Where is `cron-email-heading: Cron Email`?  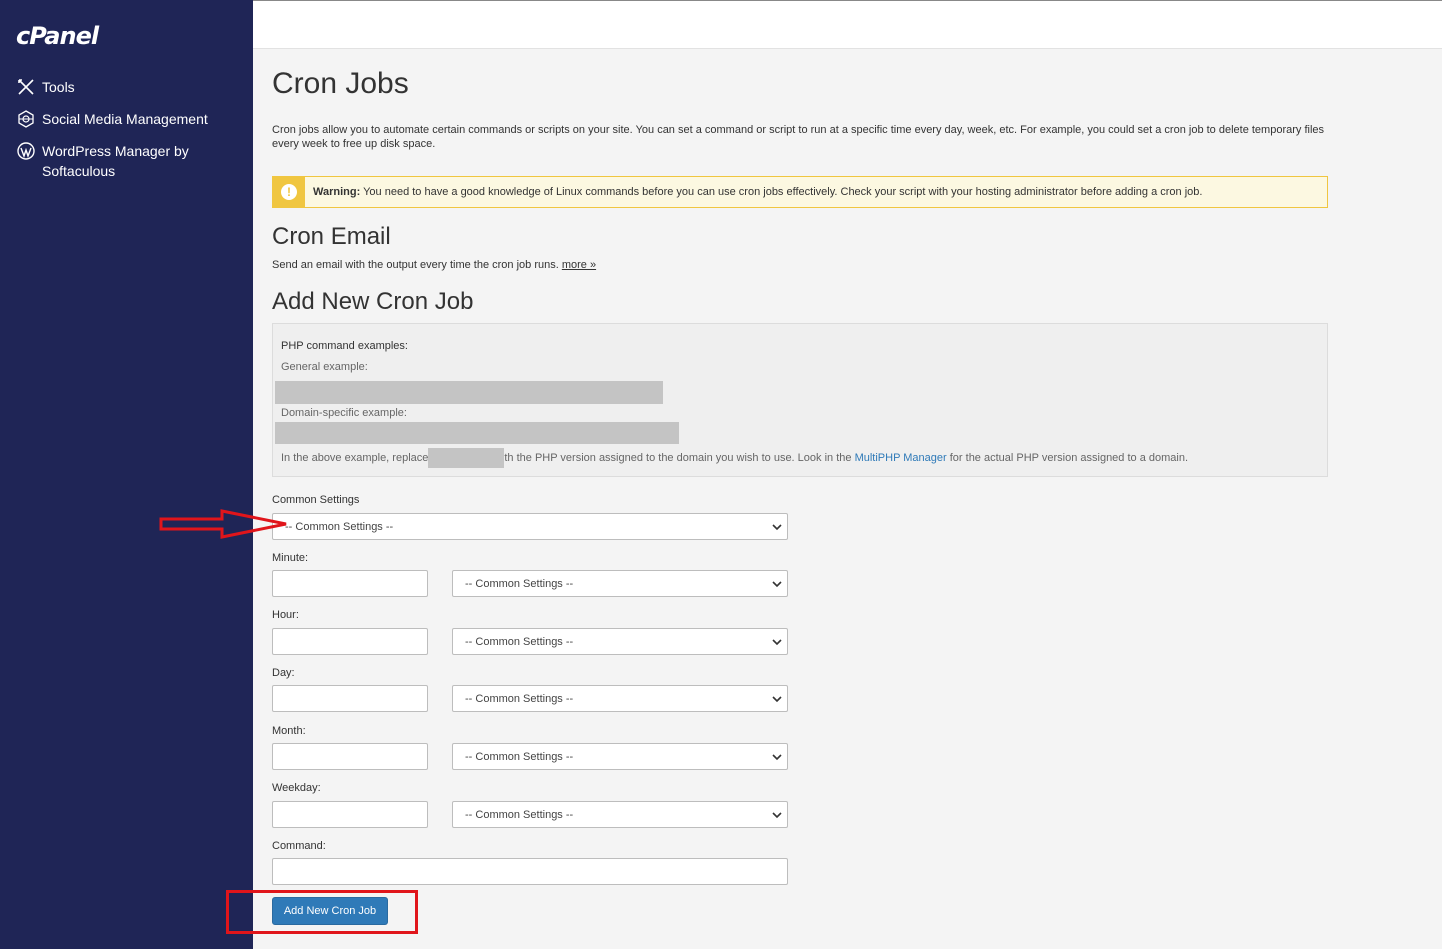
cron-email-heading: Cron Email is located at coordinates (331, 236).